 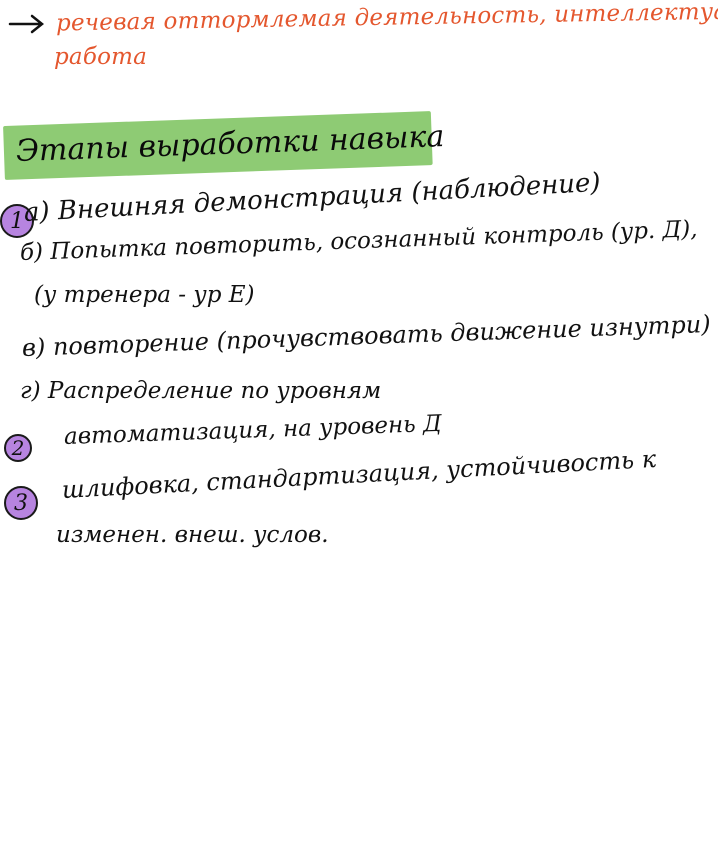 What do you see at coordinates (192, 535) in the screenshot?
I see `step-3-line-2: изменен. внеш. услов.` at bounding box center [192, 535].